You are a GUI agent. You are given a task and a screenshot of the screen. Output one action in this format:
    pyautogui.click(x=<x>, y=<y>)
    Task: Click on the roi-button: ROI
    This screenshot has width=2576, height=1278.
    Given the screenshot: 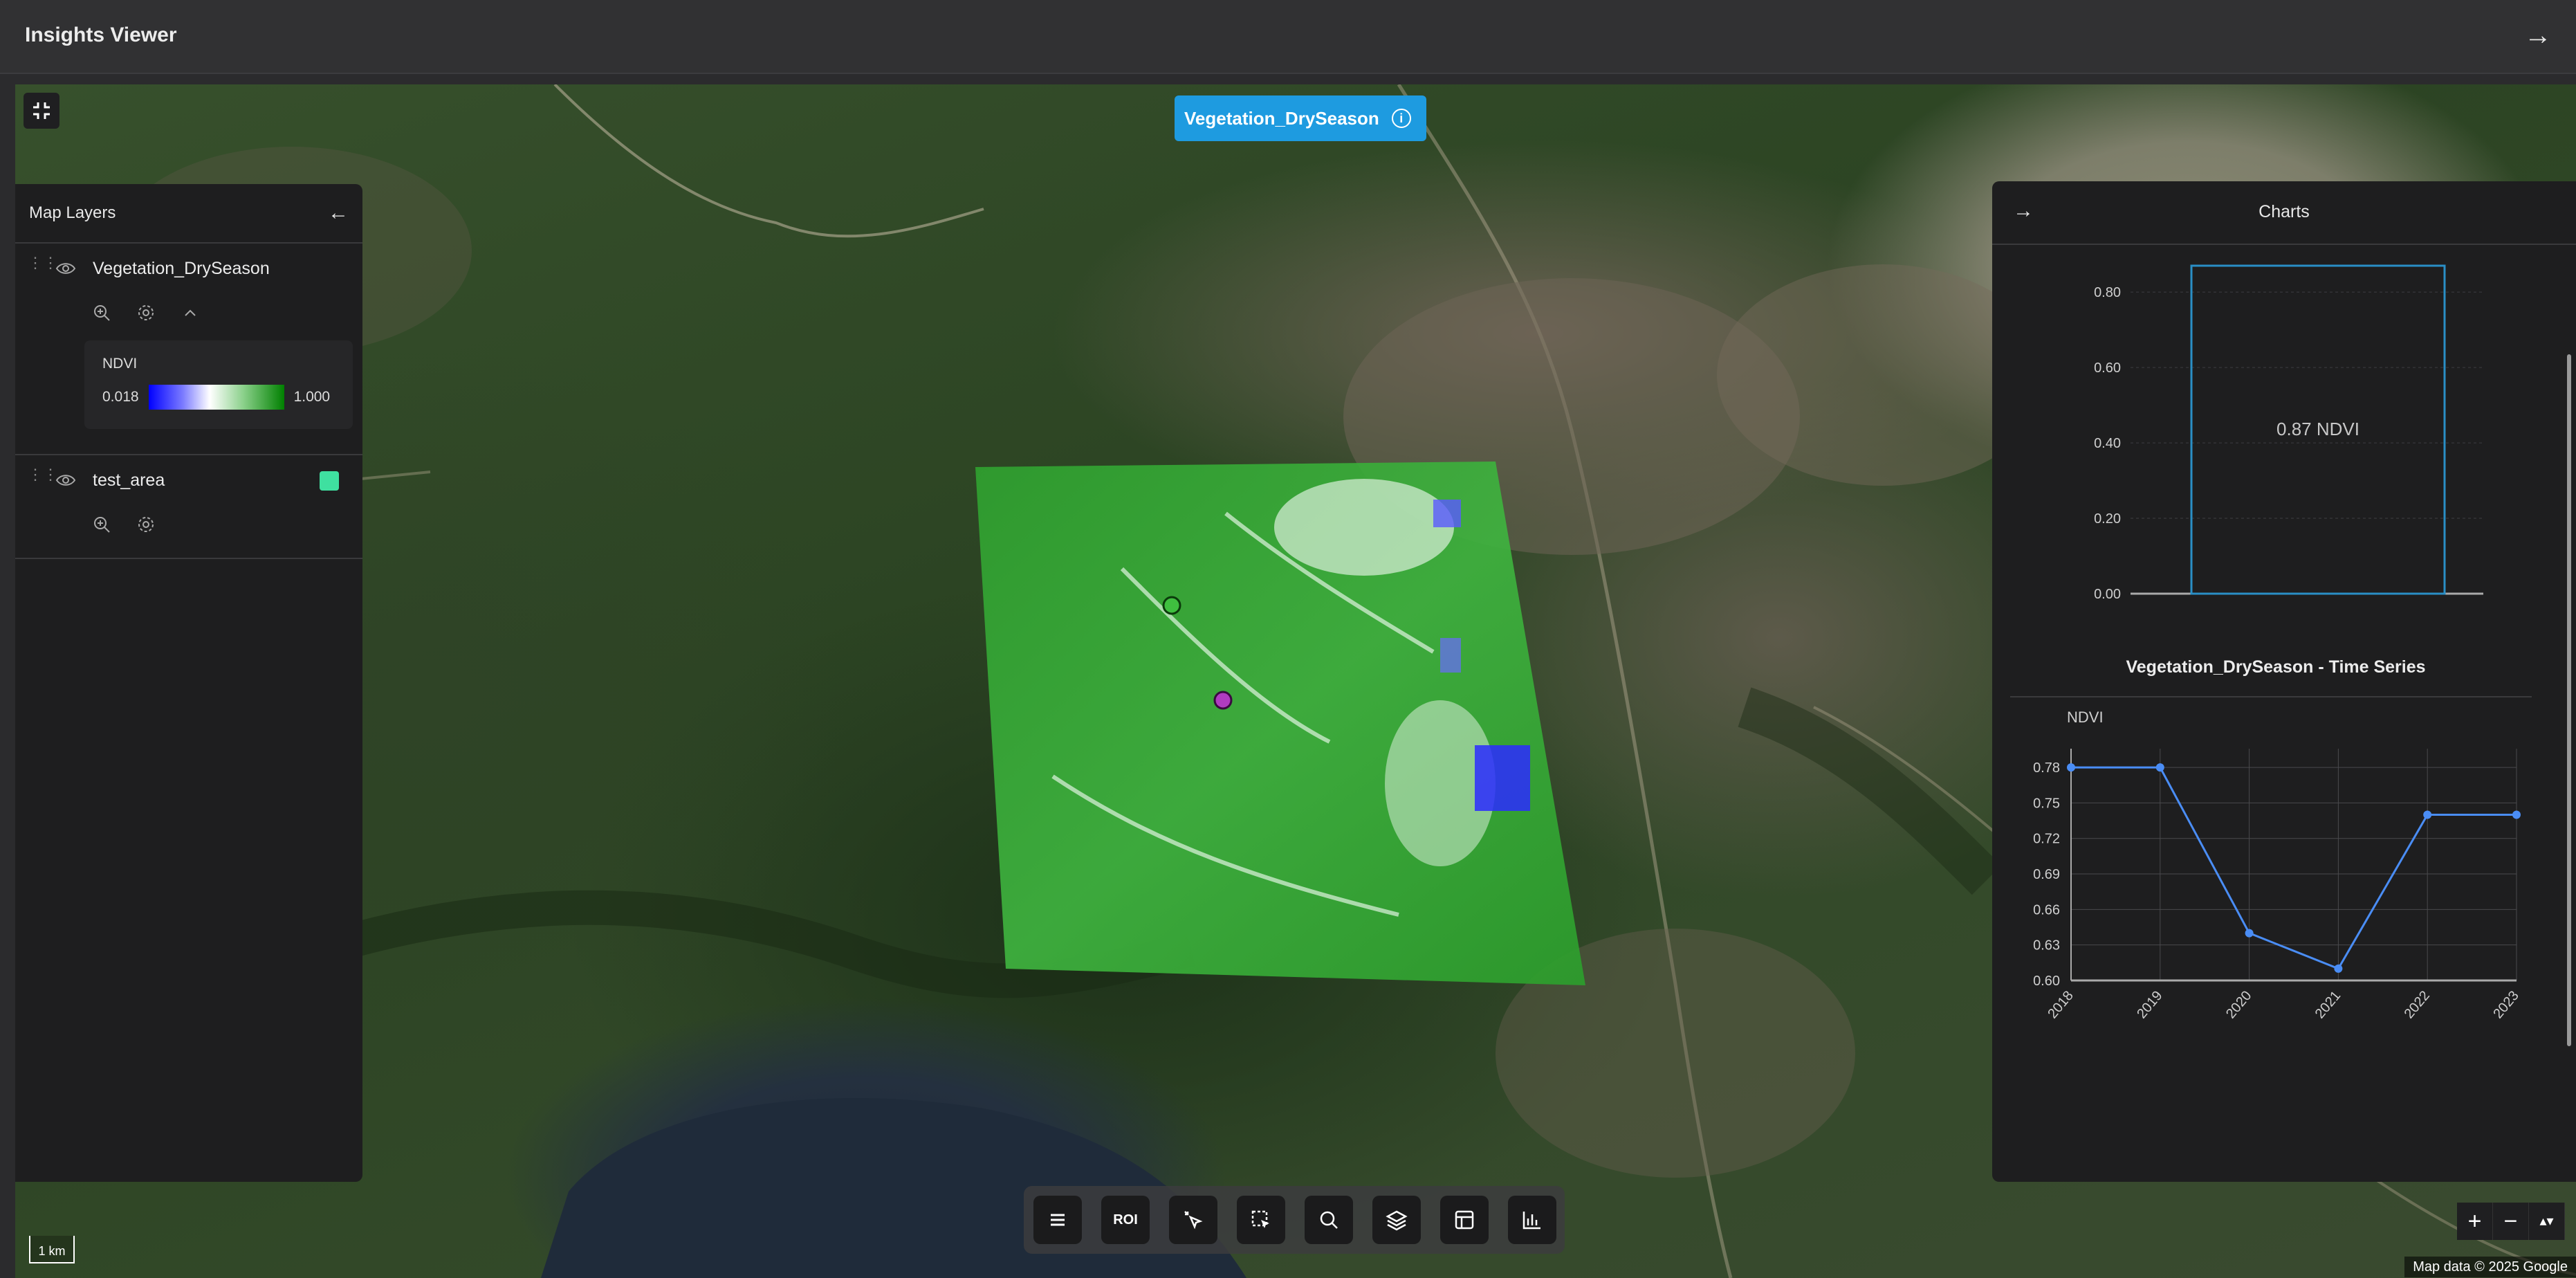 What is the action you would take?
    pyautogui.click(x=1125, y=1220)
    